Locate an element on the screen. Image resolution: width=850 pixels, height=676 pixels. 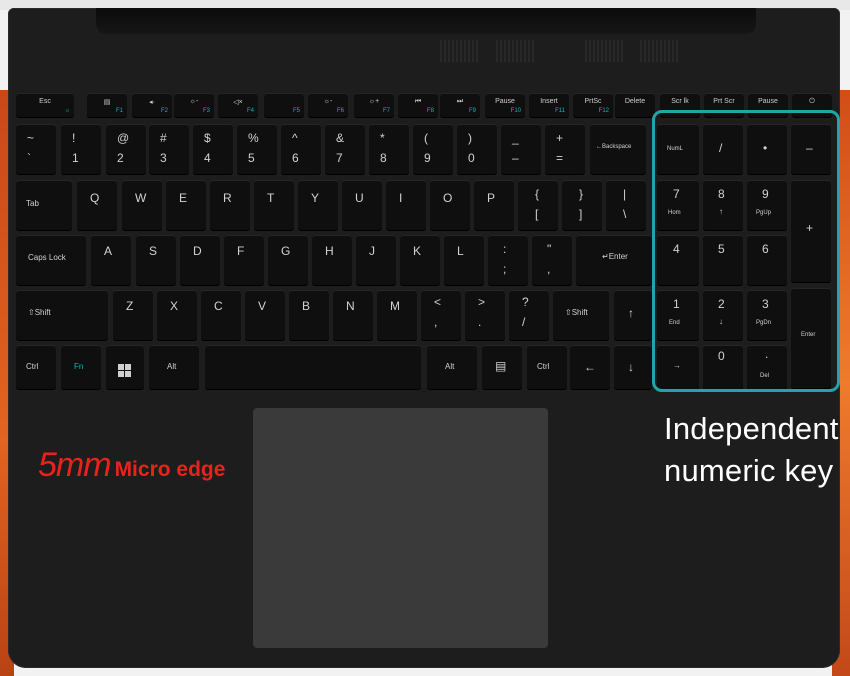
key-shift-symbol: @ is located at coordinates (123, 138).